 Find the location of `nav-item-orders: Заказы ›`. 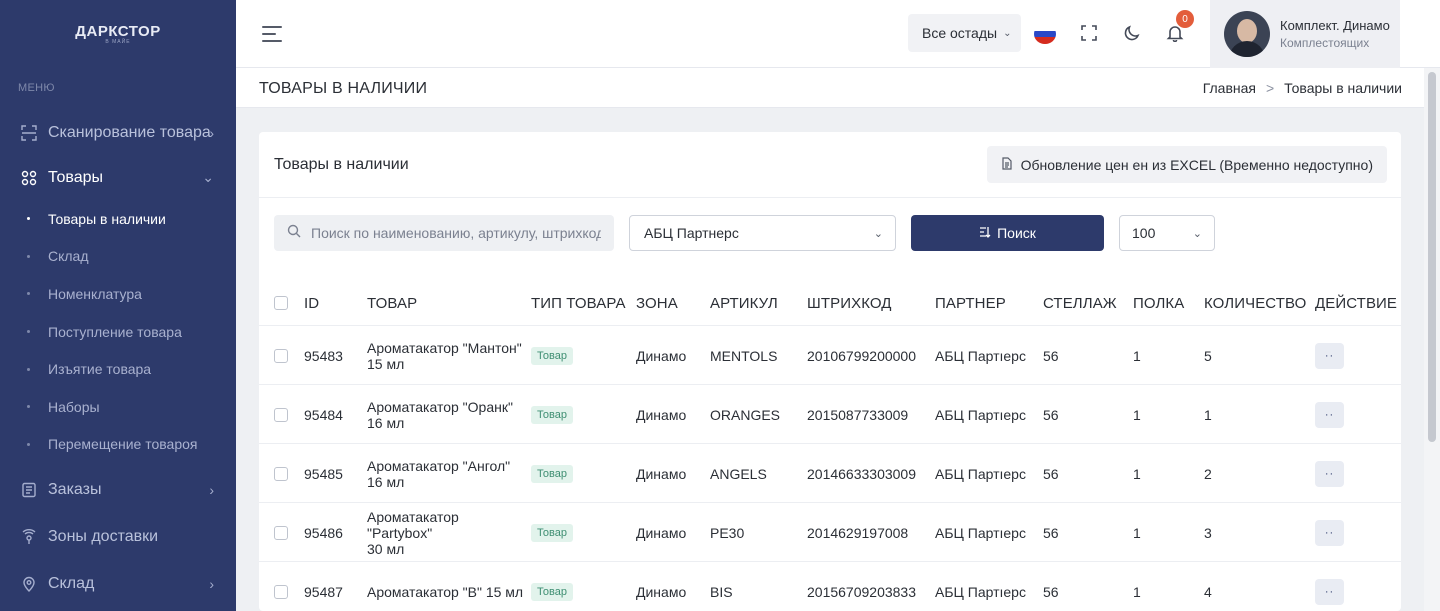

nav-item-orders: Заказы › is located at coordinates (118, 489).